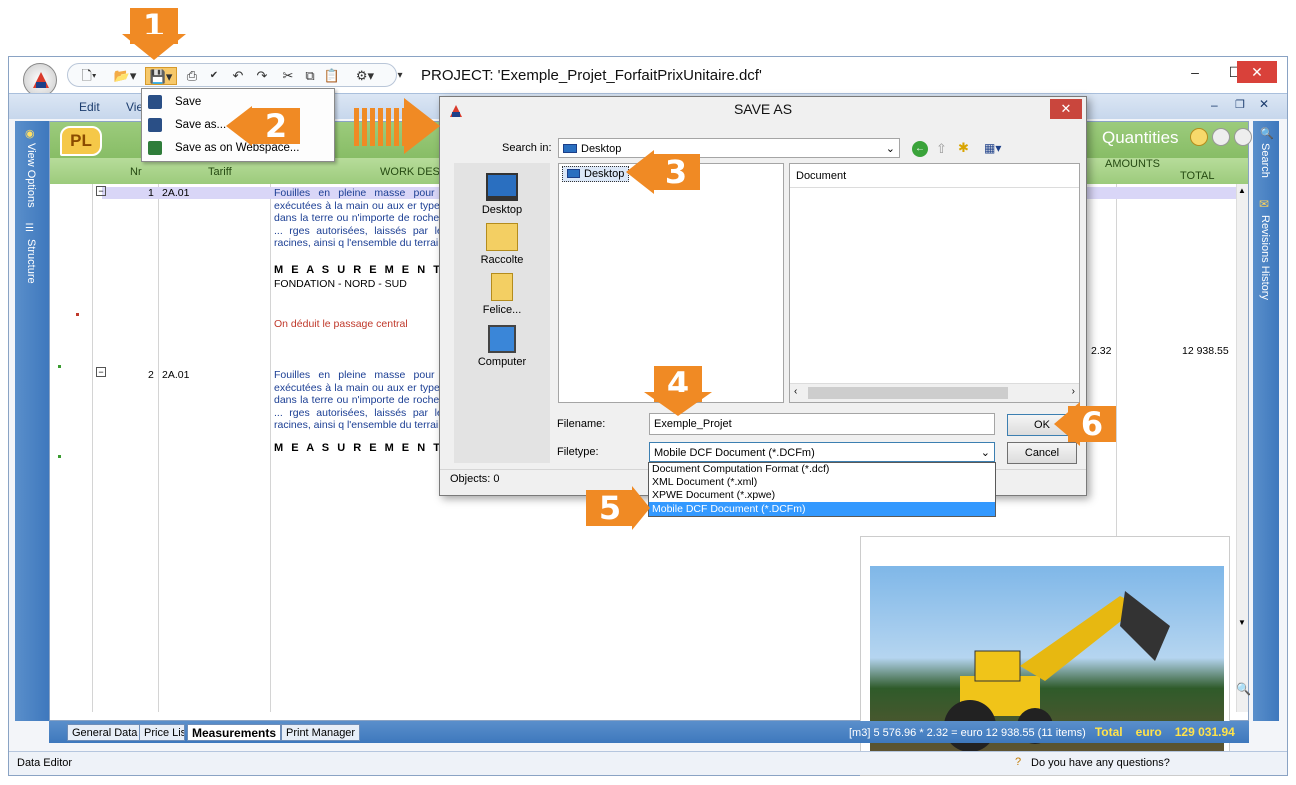 The height and width of the screenshot is (785, 1296). What do you see at coordinates (941, 149) in the screenshot?
I see `up-folder-icon: ⇧` at bounding box center [941, 149].